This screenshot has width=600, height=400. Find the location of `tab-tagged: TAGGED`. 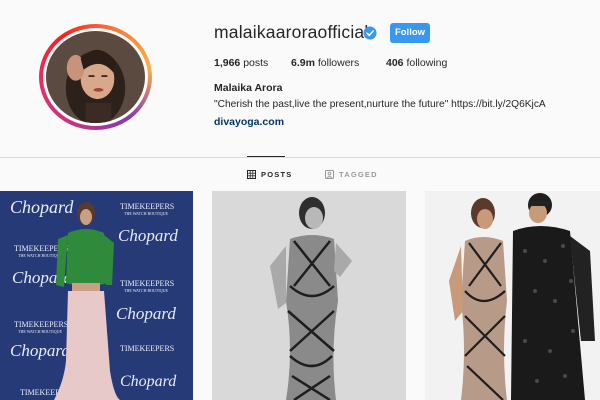

tab-tagged: TAGGED is located at coordinates (351, 174).